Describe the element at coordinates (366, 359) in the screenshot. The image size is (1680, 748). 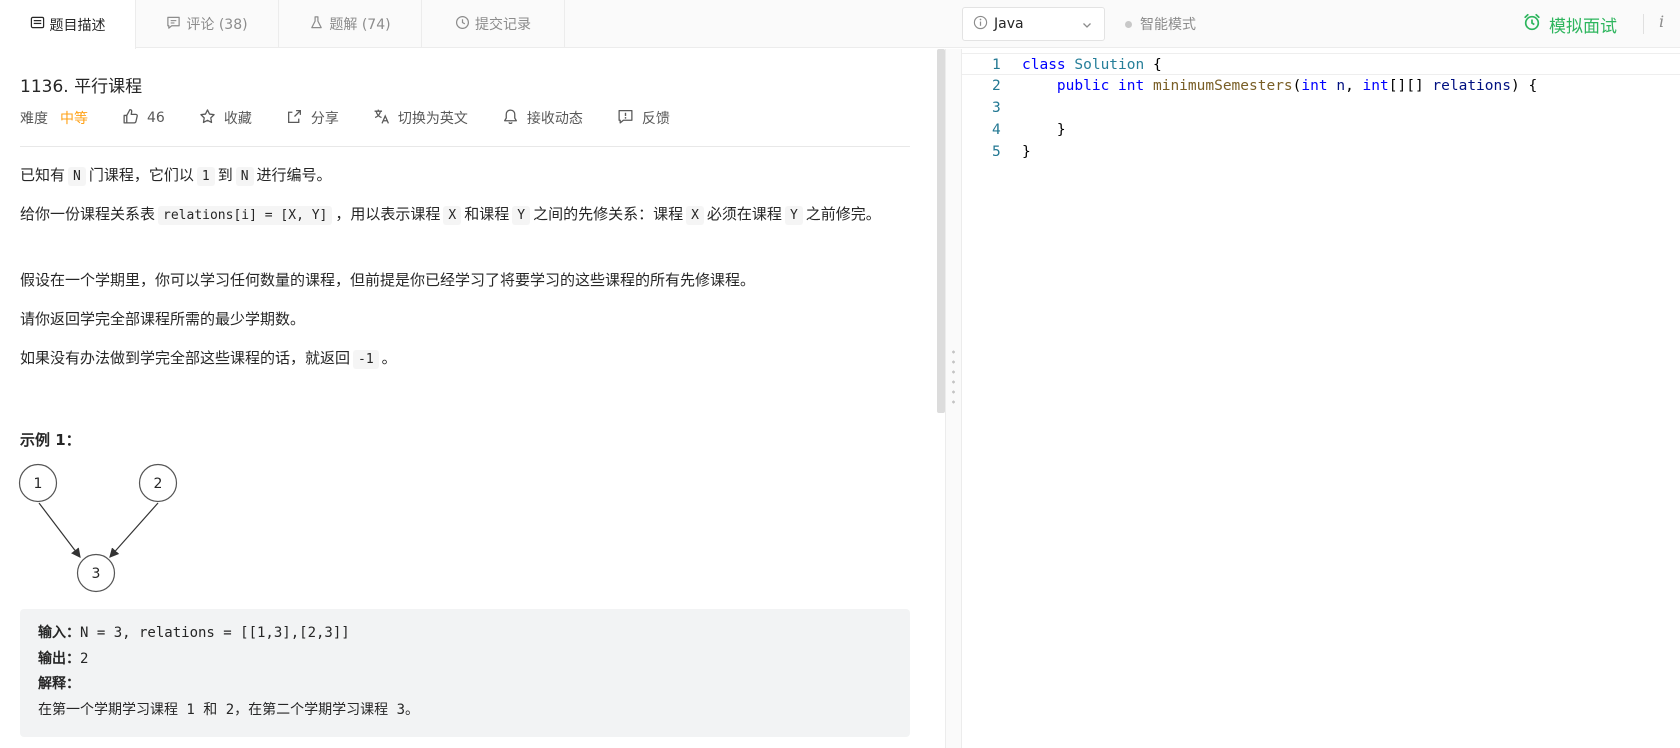
I see `inline-code: -1` at that location.